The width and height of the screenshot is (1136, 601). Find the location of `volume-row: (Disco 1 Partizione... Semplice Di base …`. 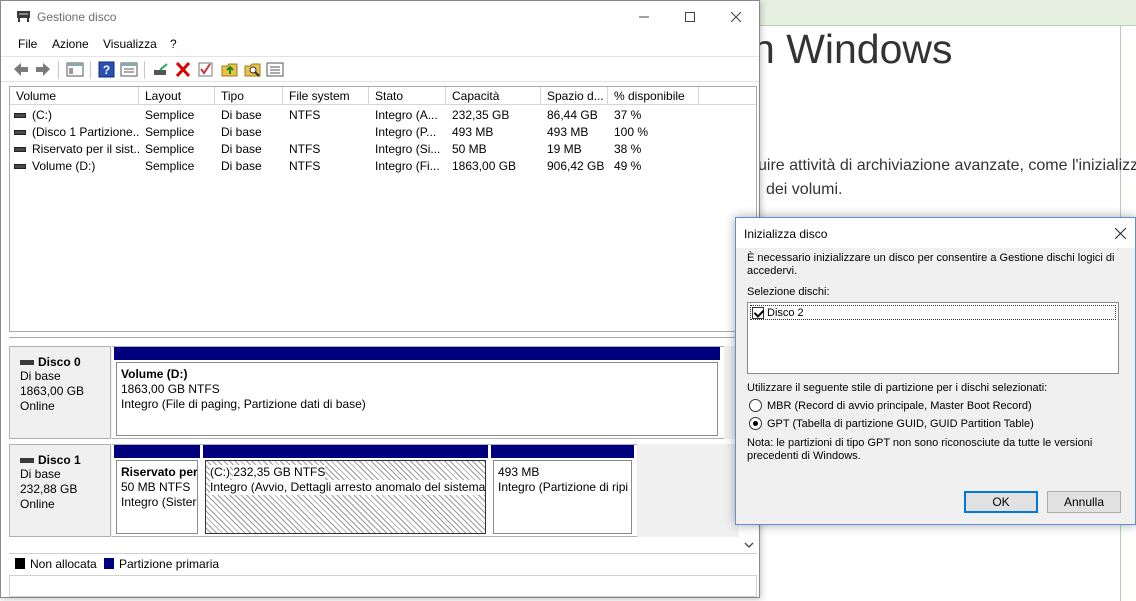

volume-row: (Disco 1 Partizione... Semplice Di base … is located at coordinates (383, 132).